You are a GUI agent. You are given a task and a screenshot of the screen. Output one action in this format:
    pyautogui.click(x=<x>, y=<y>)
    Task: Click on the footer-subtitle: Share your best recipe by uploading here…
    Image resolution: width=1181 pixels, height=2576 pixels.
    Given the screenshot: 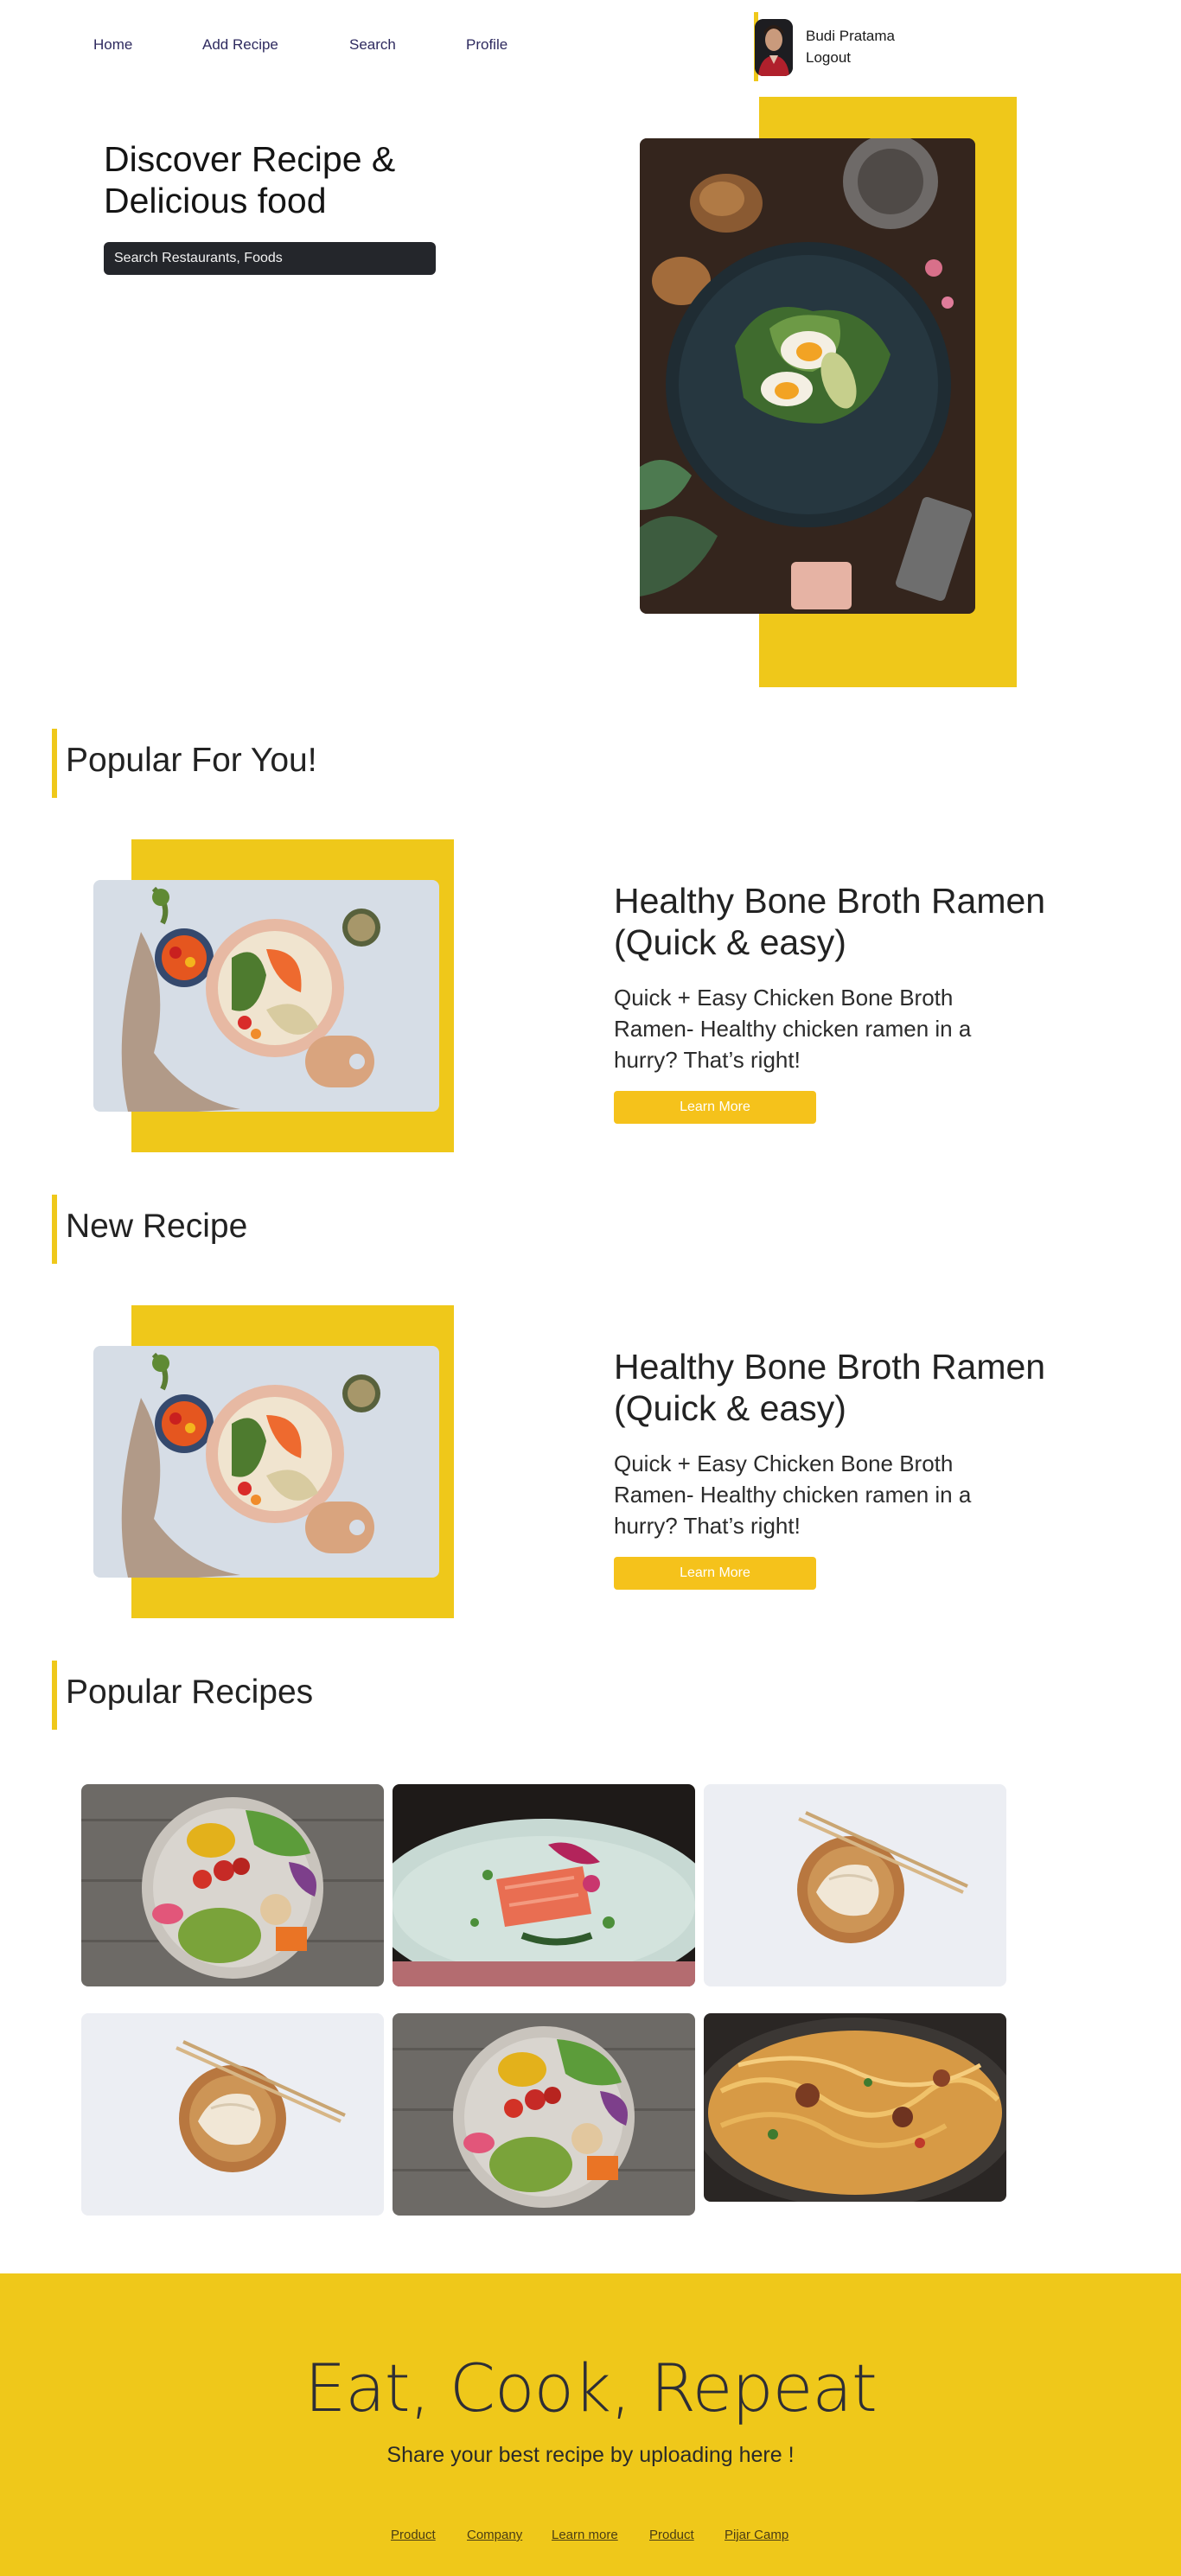 What is the action you would take?
    pyautogui.click(x=590, y=2455)
    